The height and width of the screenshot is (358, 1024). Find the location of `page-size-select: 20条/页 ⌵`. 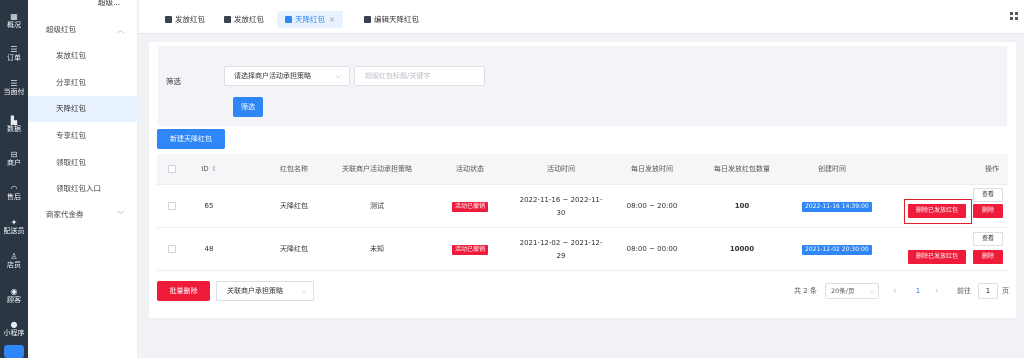

page-size-select: 20条/页 ⌵ is located at coordinates (852, 291).